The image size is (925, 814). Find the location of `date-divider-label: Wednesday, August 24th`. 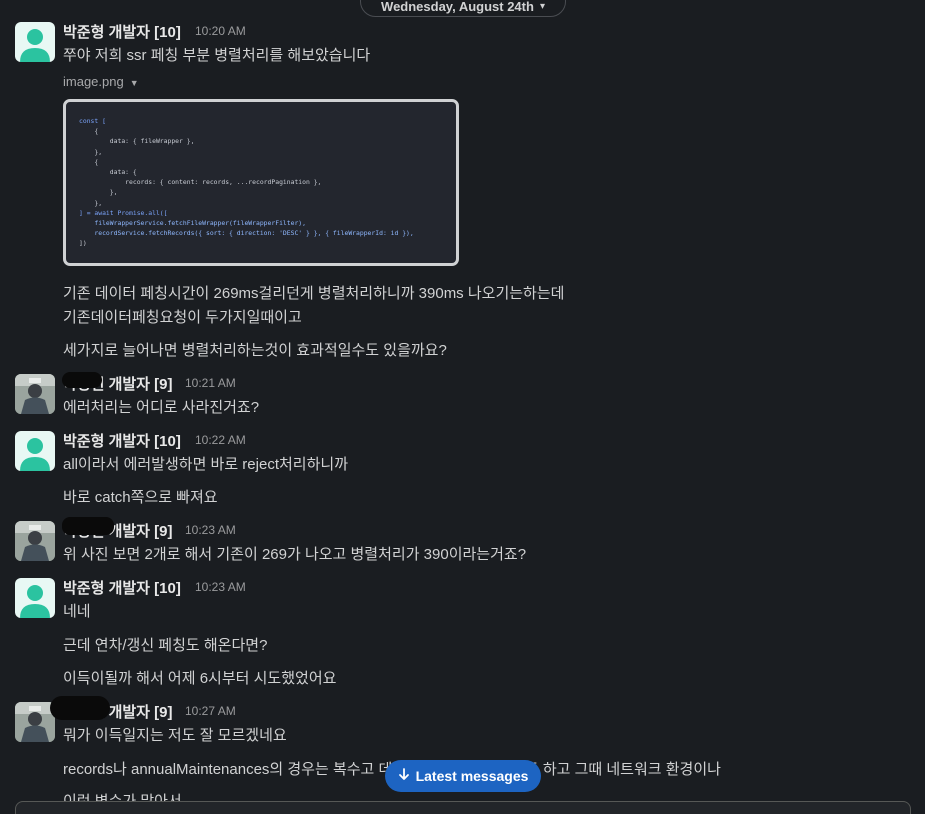

date-divider-label: Wednesday, August 24th is located at coordinates (457, 7).